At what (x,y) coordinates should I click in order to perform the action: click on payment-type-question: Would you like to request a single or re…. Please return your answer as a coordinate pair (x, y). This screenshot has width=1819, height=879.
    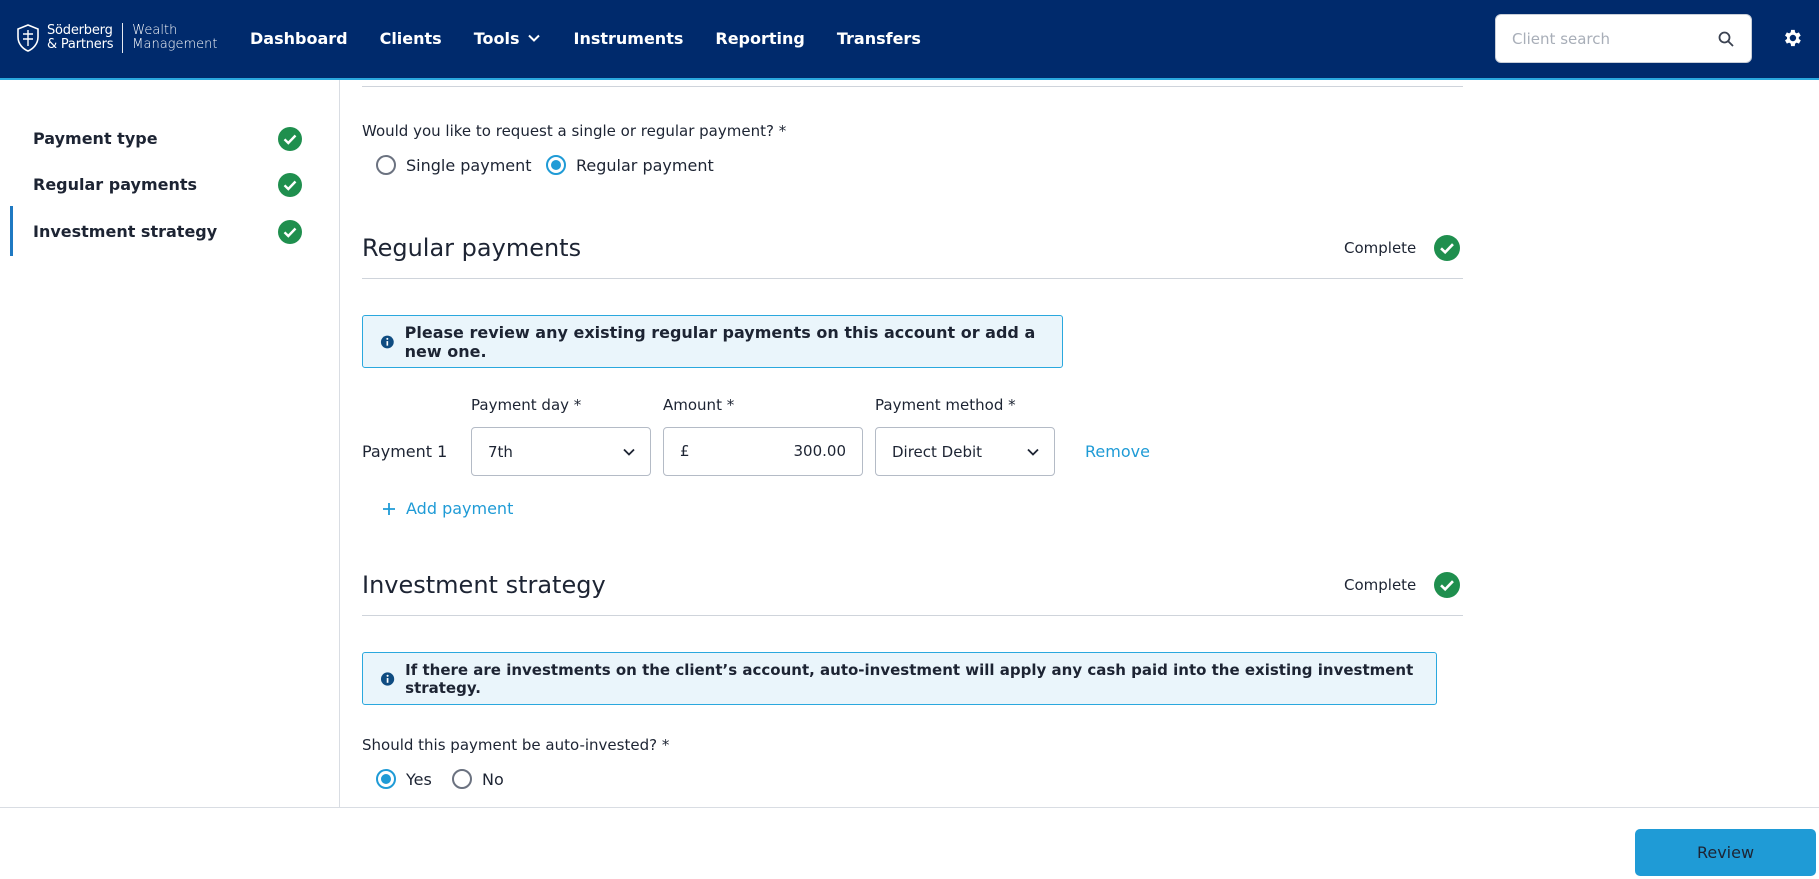
    Looking at the image, I should click on (574, 131).